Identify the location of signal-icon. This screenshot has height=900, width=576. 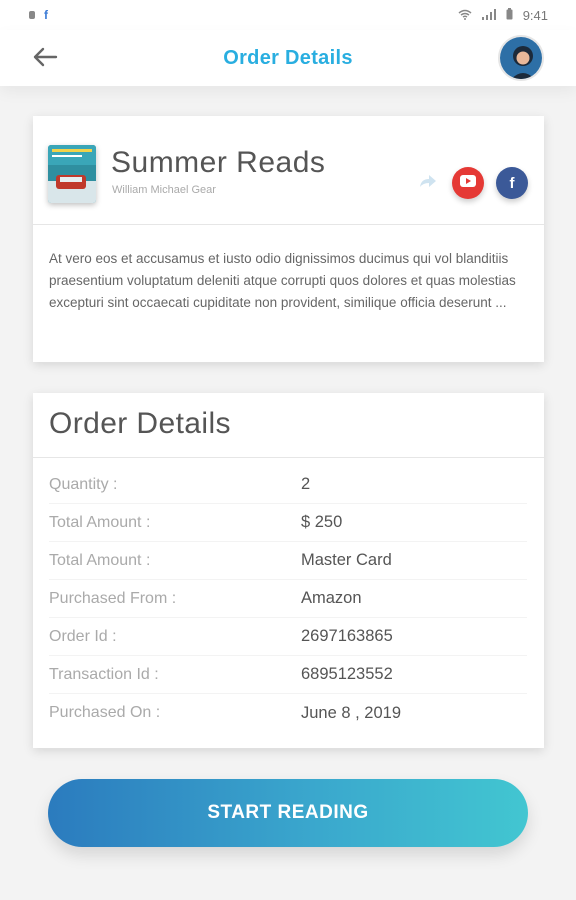
(488, 15).